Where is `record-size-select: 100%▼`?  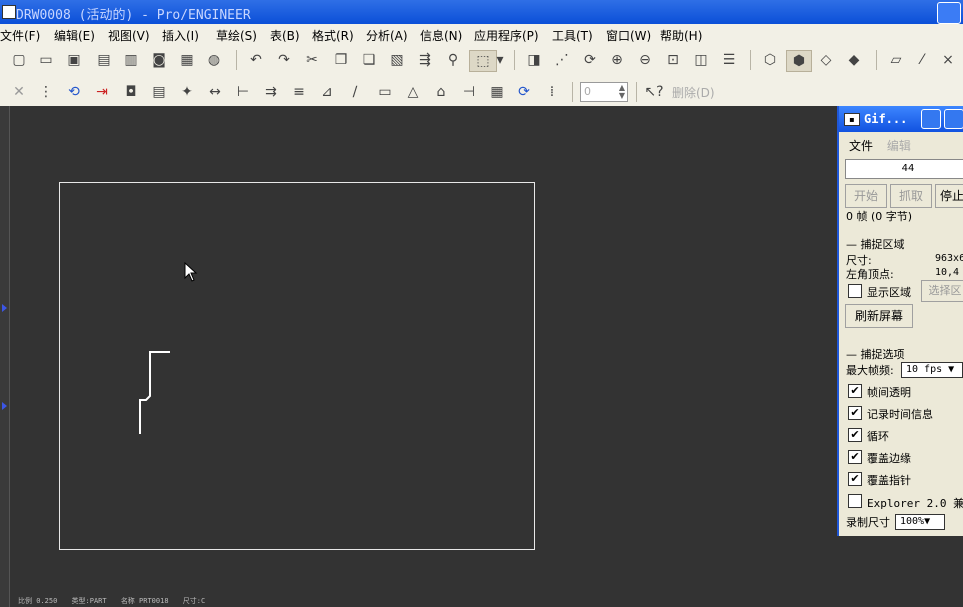
record-size-select: 100%▼ is located at coordinates (920, 522).